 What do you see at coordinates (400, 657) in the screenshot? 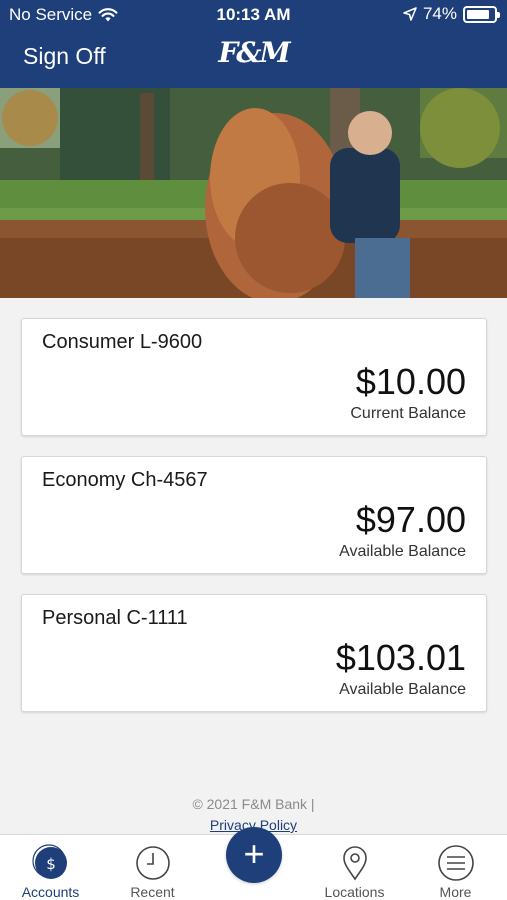
I see `account-balance: $103.01` at bounding box center [400, 657].